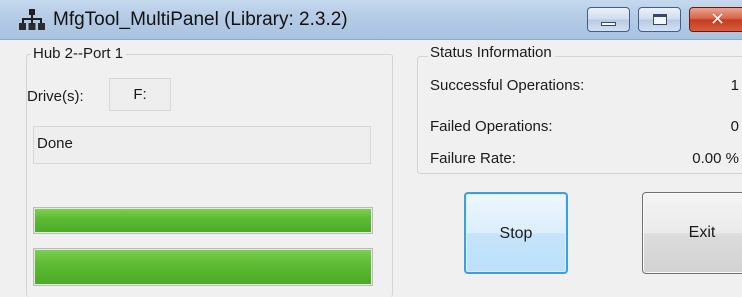 The height and width of the screenshot is (297, 742). I want to click on failed-operations-value: 0, so click(734, 126).